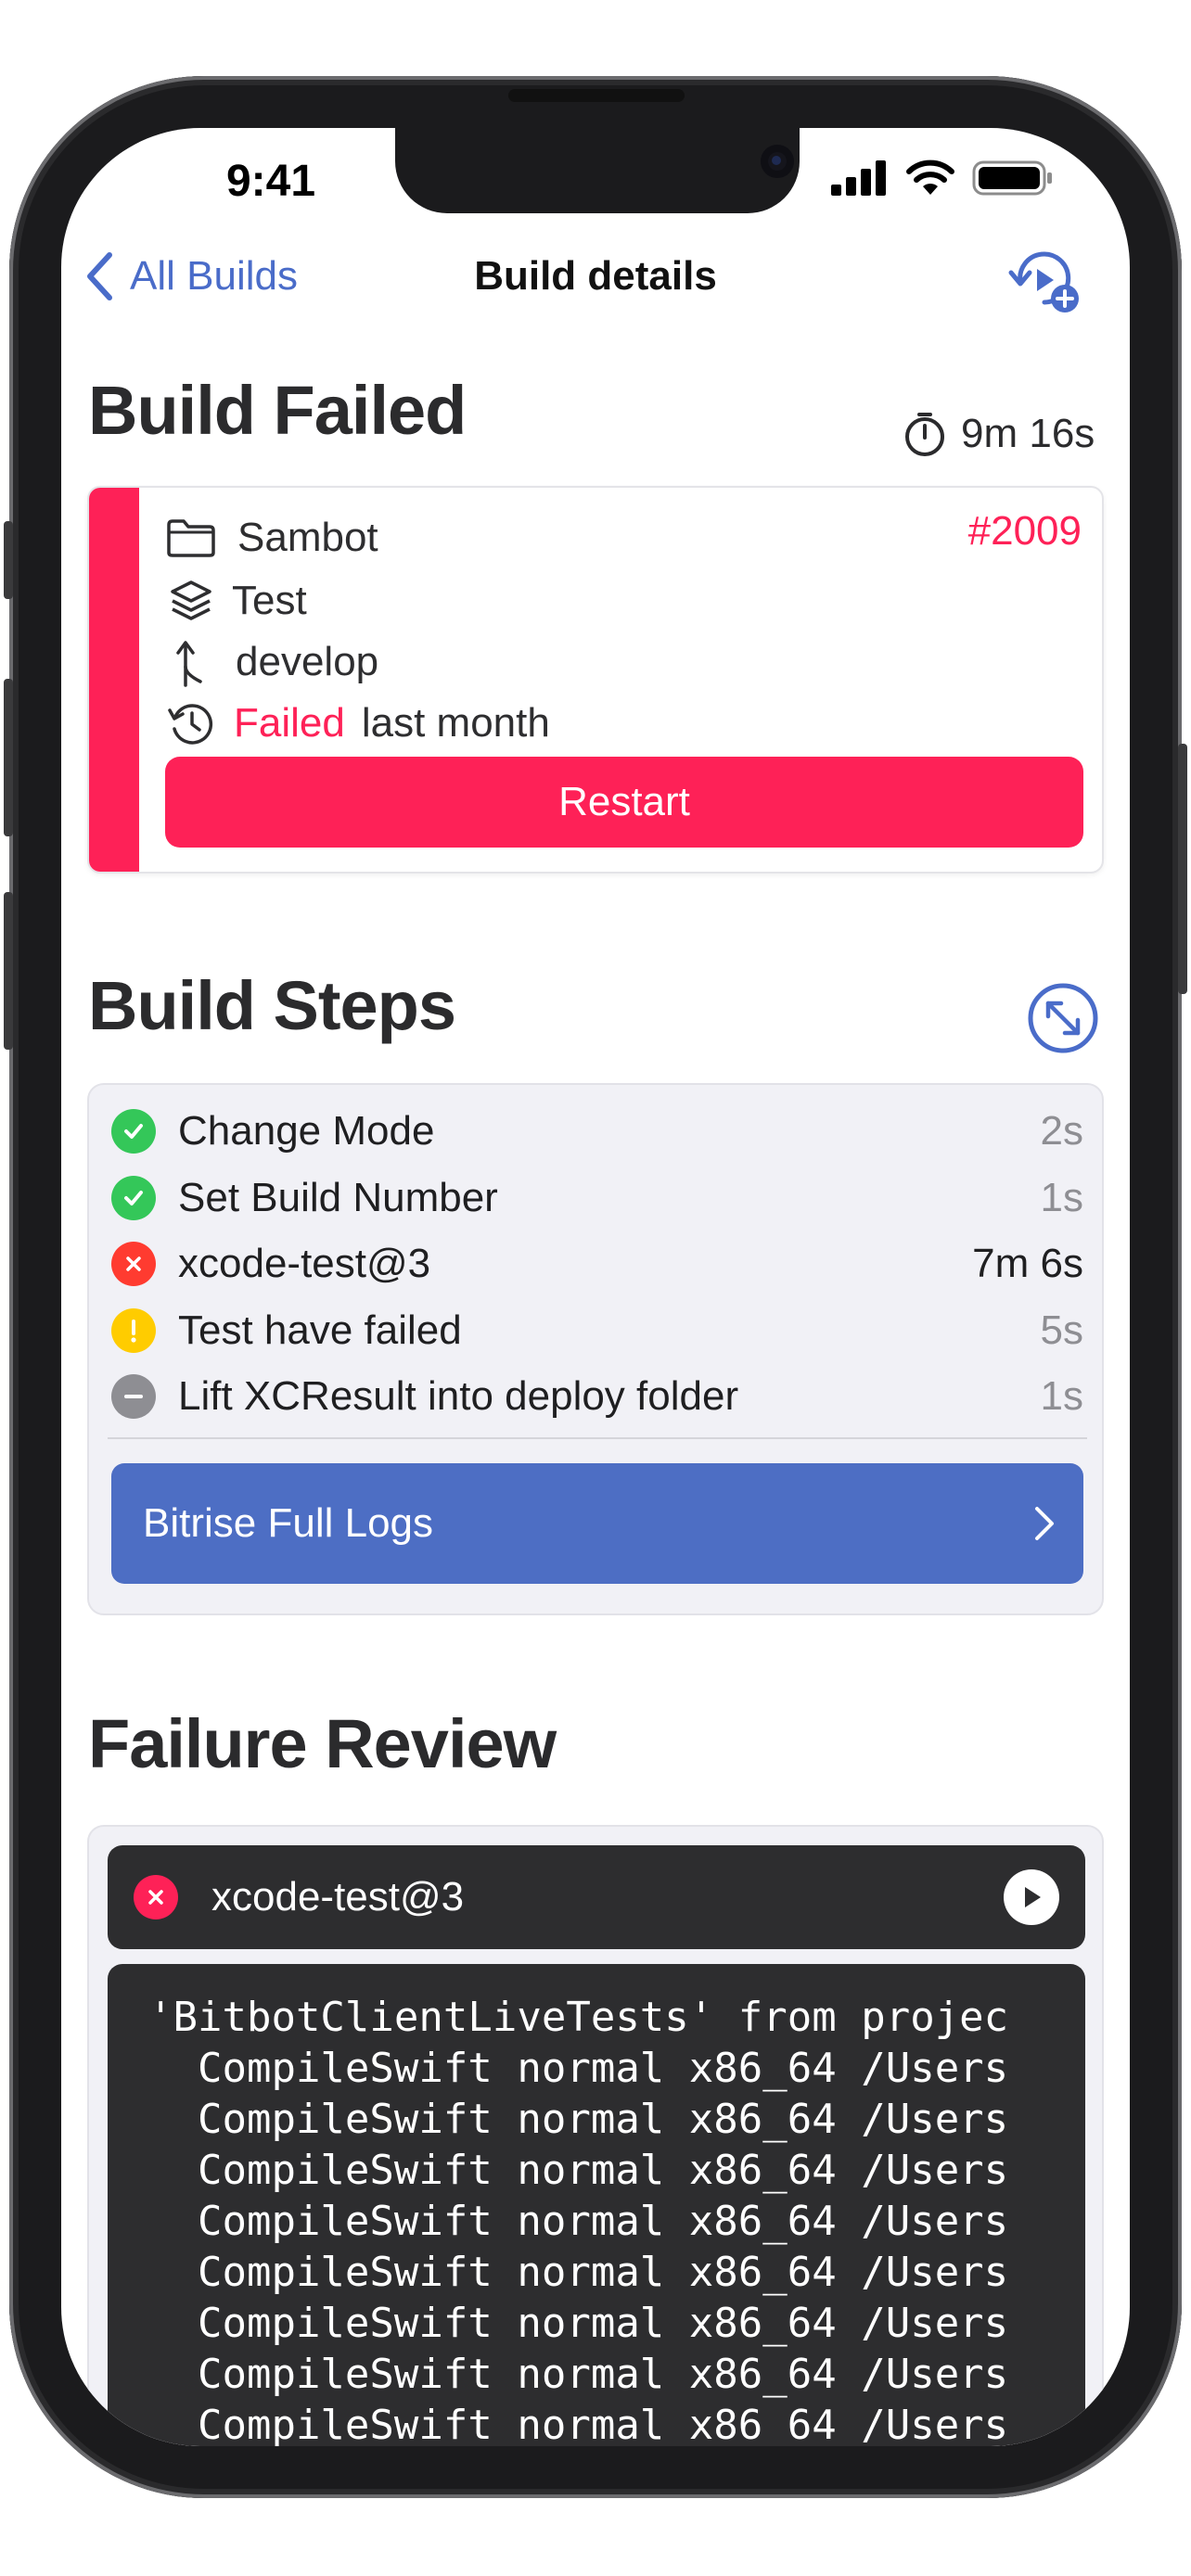 The height and width of the screenshot is (2576, 1191). I want to click on history-icon, so click(190, 725).